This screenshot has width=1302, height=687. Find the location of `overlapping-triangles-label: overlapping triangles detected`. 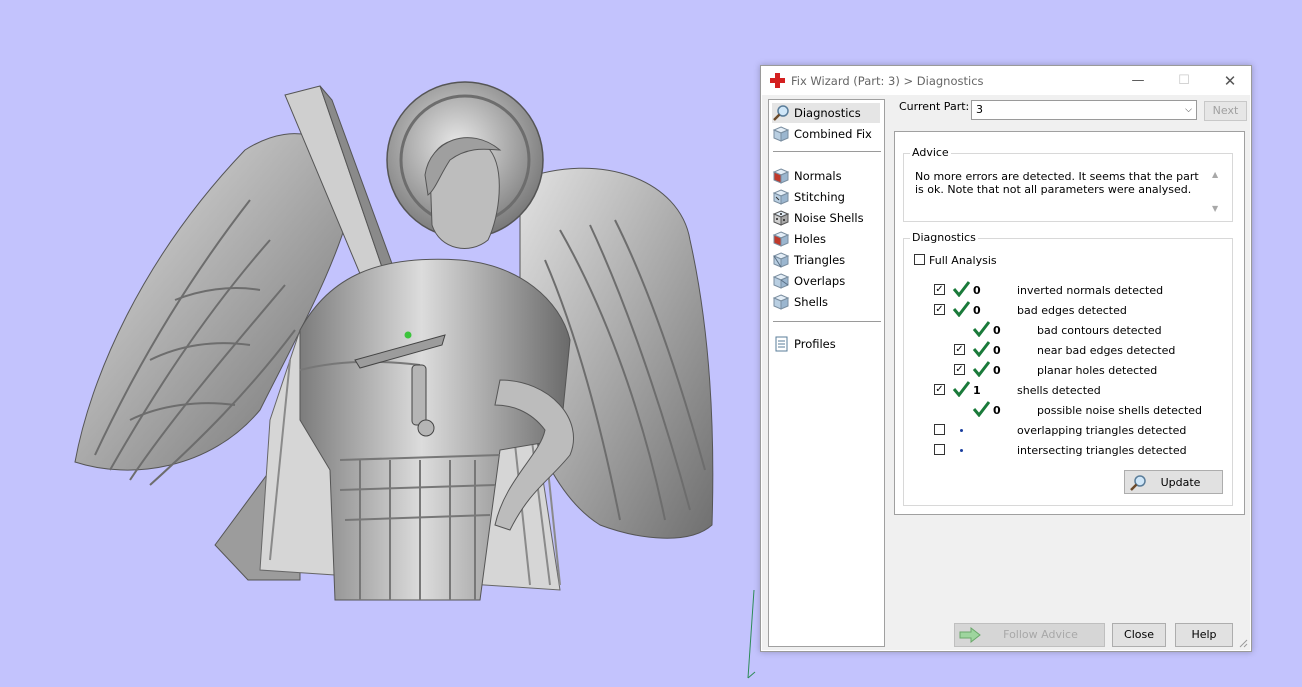

overlapping-triangles-label: overlapping triangles detected is located at coordinates (1102, 430).